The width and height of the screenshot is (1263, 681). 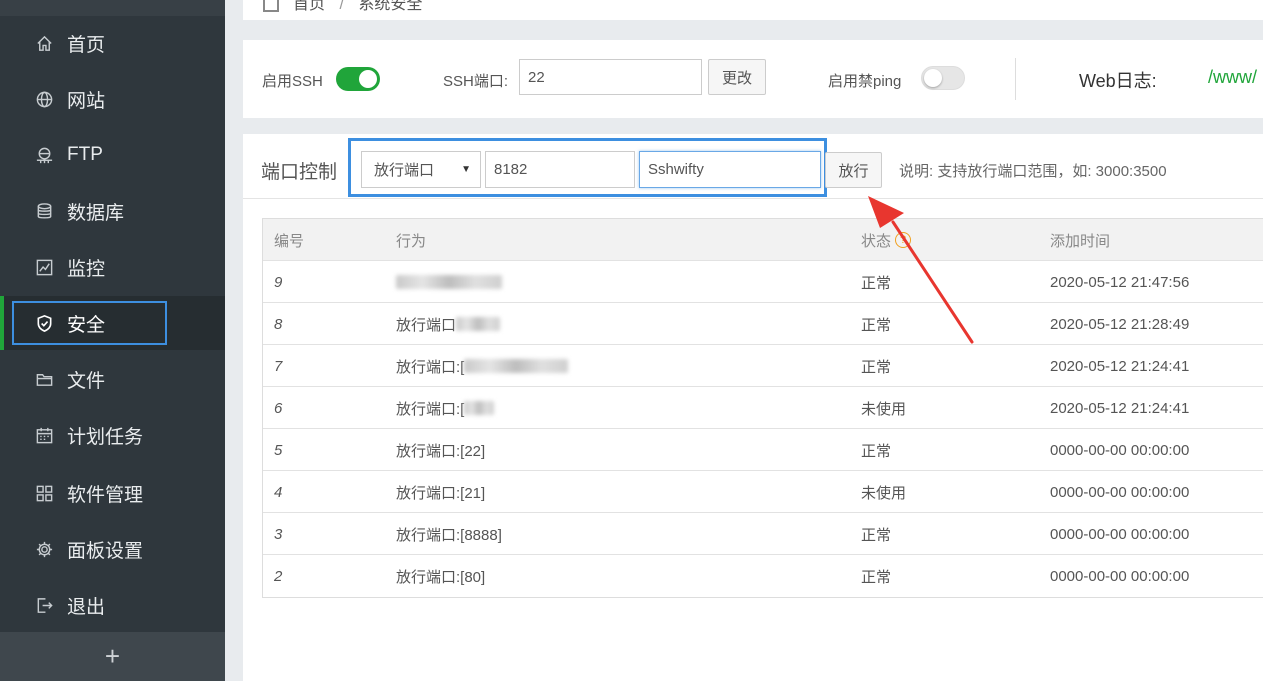 I want to click on gear-icon, so click(x=44, y=549).